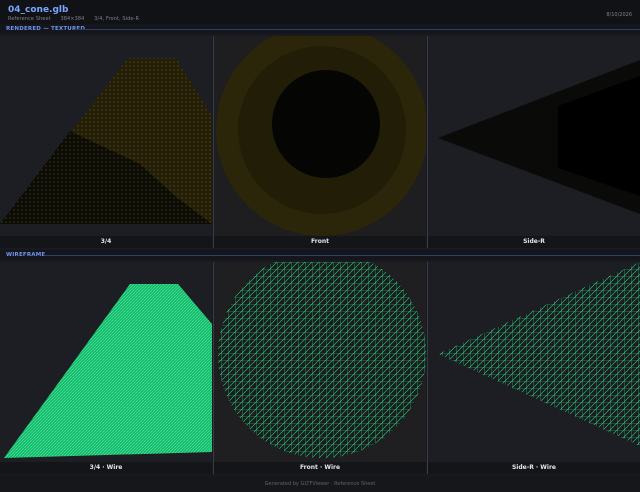 This screenshot has height=492, width=640. I want to click on cone-wire-front, so click(322, 360).